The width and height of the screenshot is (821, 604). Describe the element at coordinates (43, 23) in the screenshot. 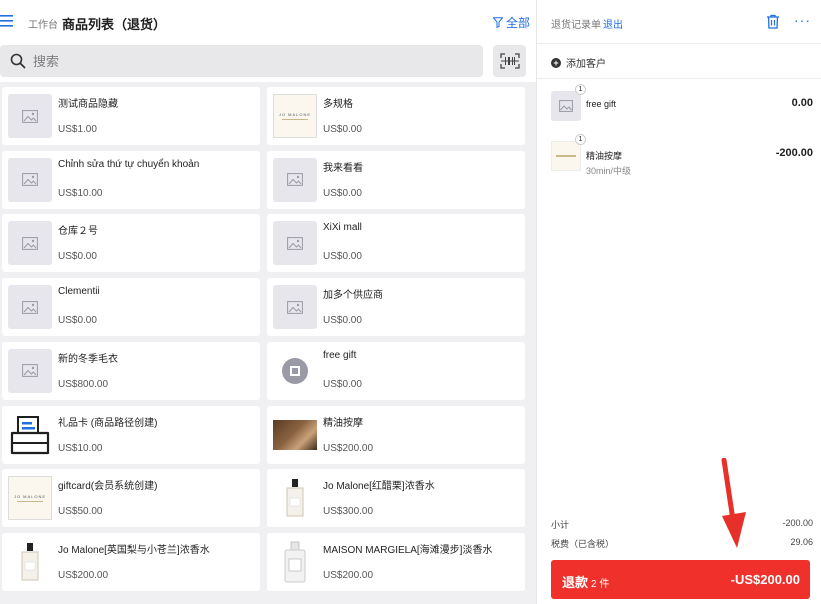

I see `workbench-link: 工作台` at that location.